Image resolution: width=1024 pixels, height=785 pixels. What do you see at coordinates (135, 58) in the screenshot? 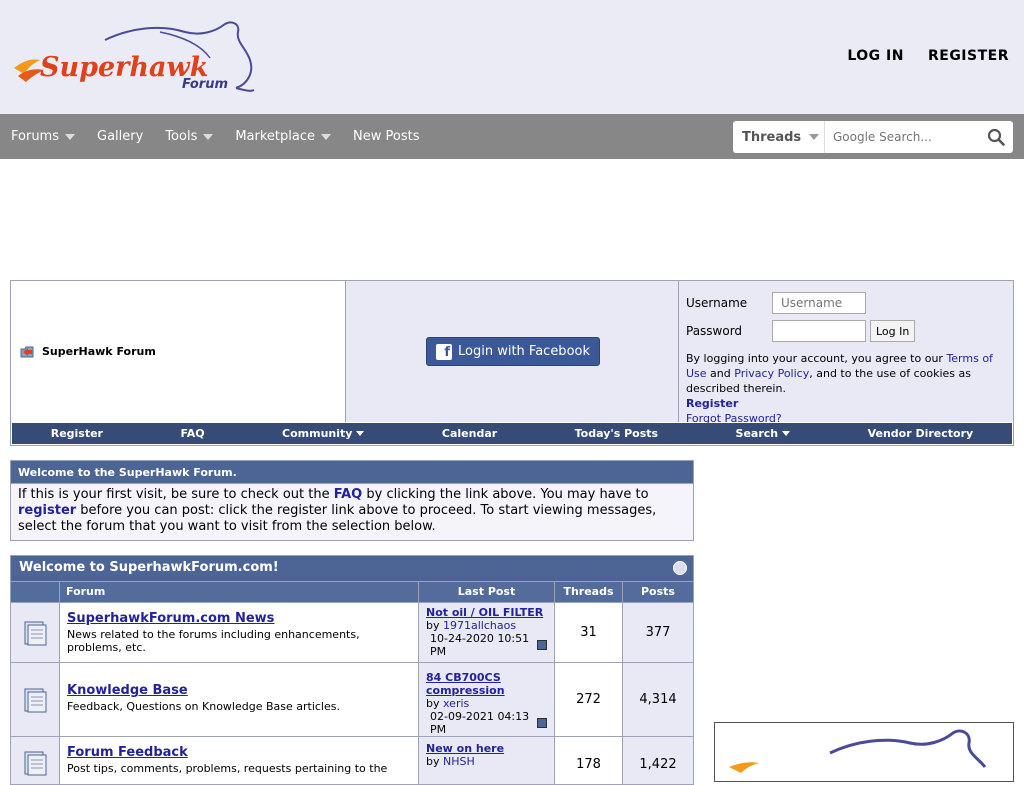
I see `superhawk-forum-logo: Superhawk Forum` at bounding box center [135, 58].